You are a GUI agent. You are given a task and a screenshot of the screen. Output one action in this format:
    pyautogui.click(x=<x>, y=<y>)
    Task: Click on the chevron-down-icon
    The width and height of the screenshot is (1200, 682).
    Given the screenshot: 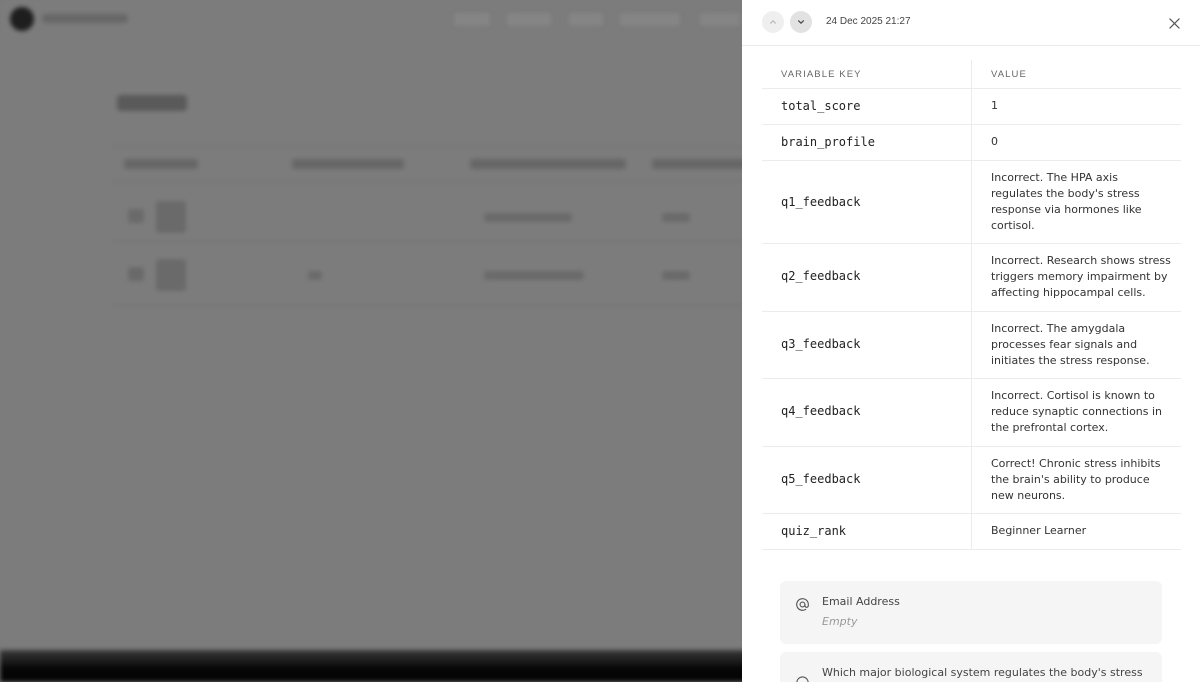 What is the action you would take?
    pyautogui.click(x=801, y=22)
    